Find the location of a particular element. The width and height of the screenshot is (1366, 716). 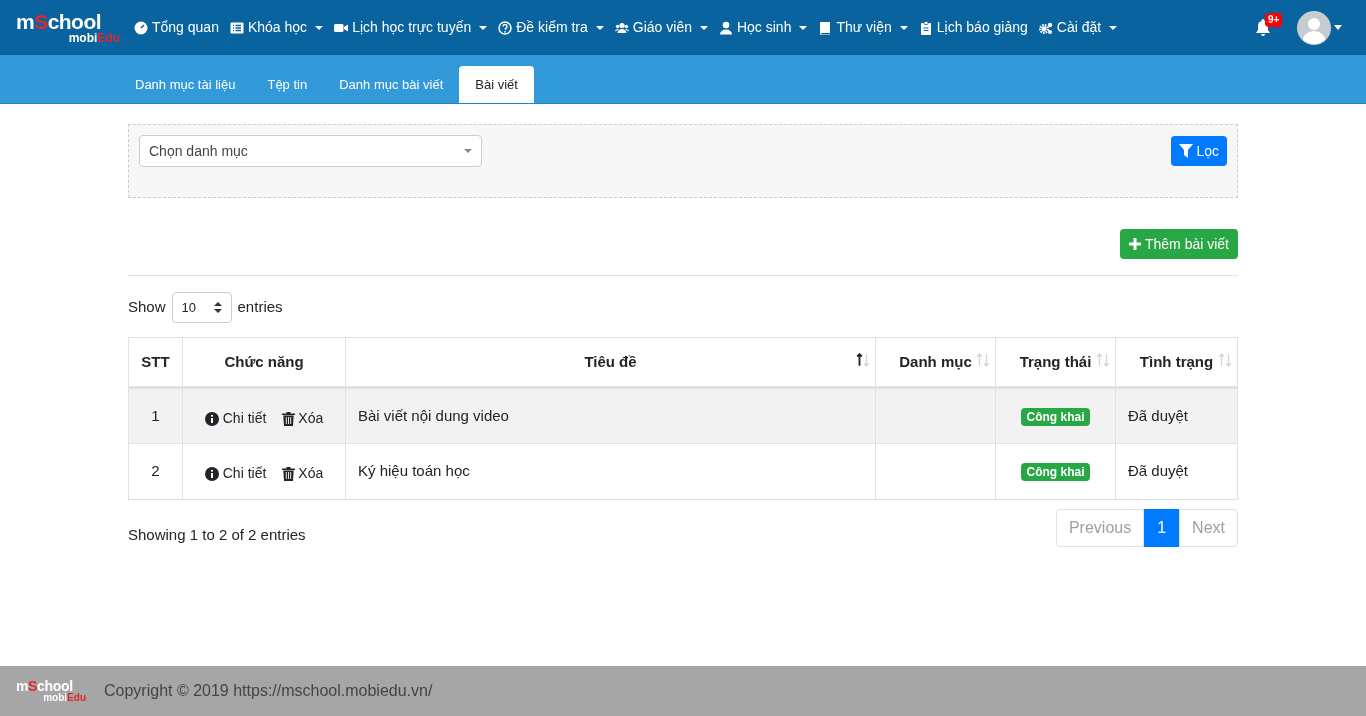

nav-item: Cài đặt is located at coordinates (1078, 27).